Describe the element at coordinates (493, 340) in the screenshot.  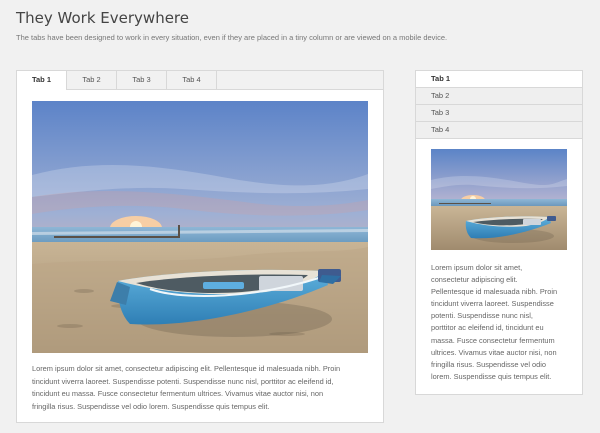
I see `vertical-text-line-7: massa. Fusce consectetur fermentum` at that location.